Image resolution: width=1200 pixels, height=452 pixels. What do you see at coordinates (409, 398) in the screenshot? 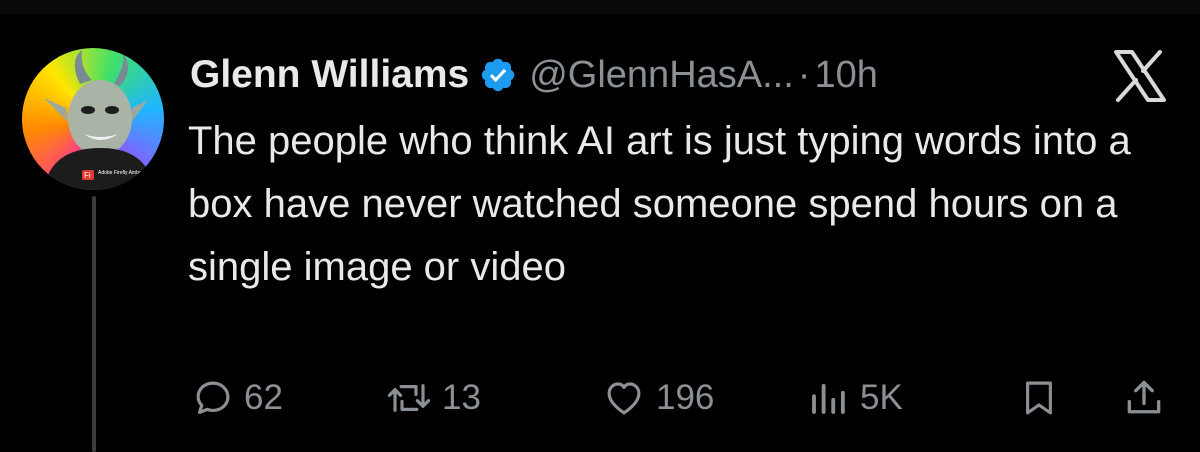
I see `retweet-icon` at bounding box center [409, 398].